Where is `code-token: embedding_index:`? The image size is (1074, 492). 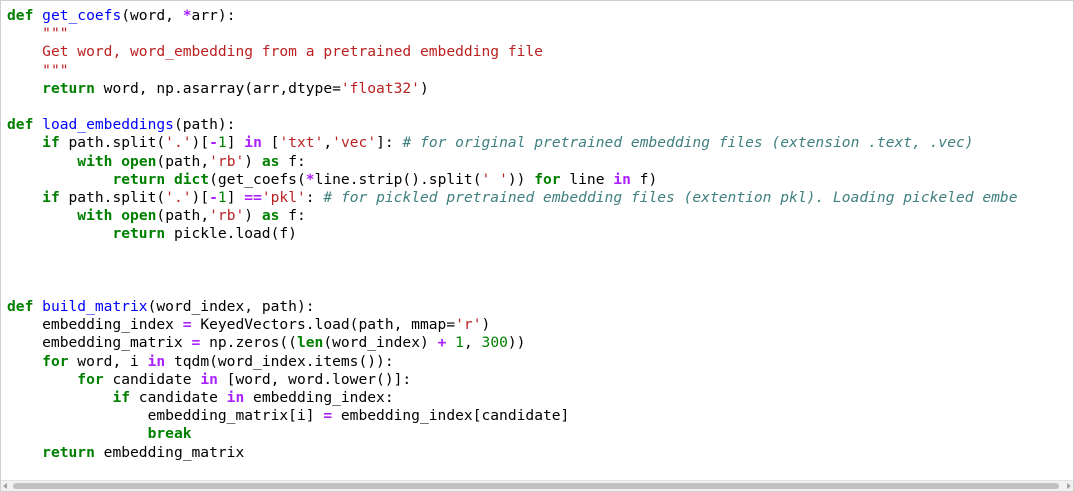
code-token: embedding_index: is located at coordinates (319, 397).